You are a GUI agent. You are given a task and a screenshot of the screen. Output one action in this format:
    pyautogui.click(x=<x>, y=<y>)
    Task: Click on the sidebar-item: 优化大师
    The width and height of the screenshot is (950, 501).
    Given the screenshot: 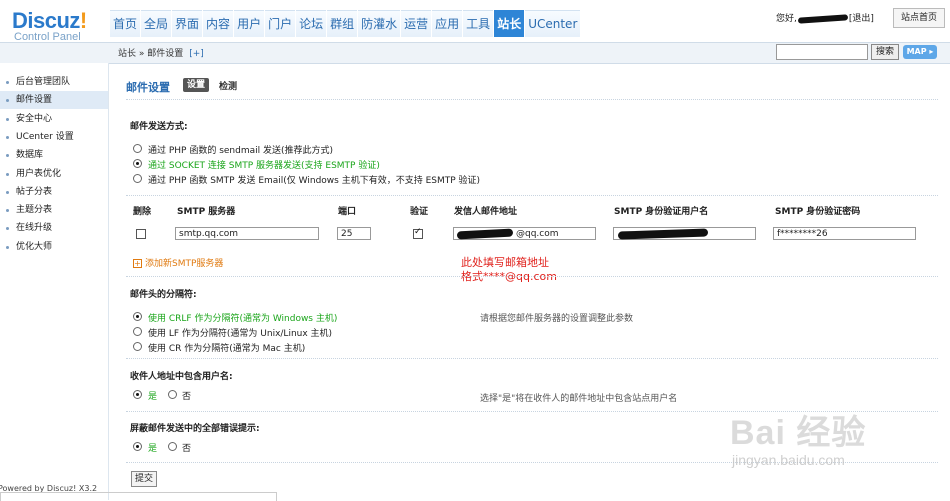 What is the action you would take?
    pyautogui.click(x=54, y=247)
    